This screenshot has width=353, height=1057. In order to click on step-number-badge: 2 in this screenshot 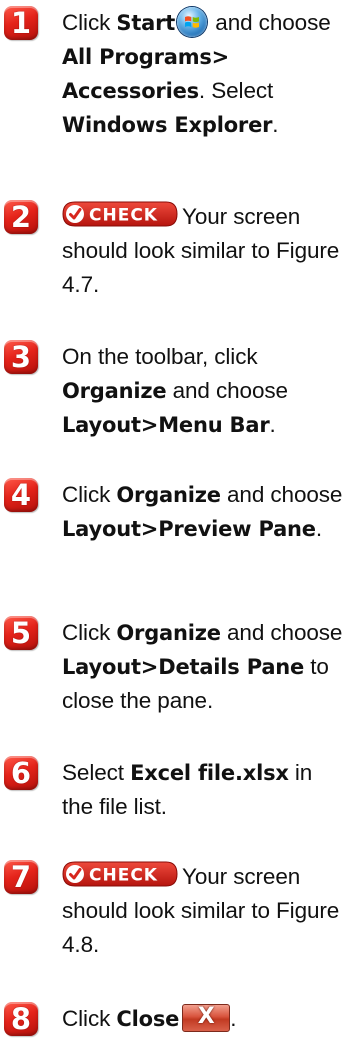, I will do `click(21, 217)`.